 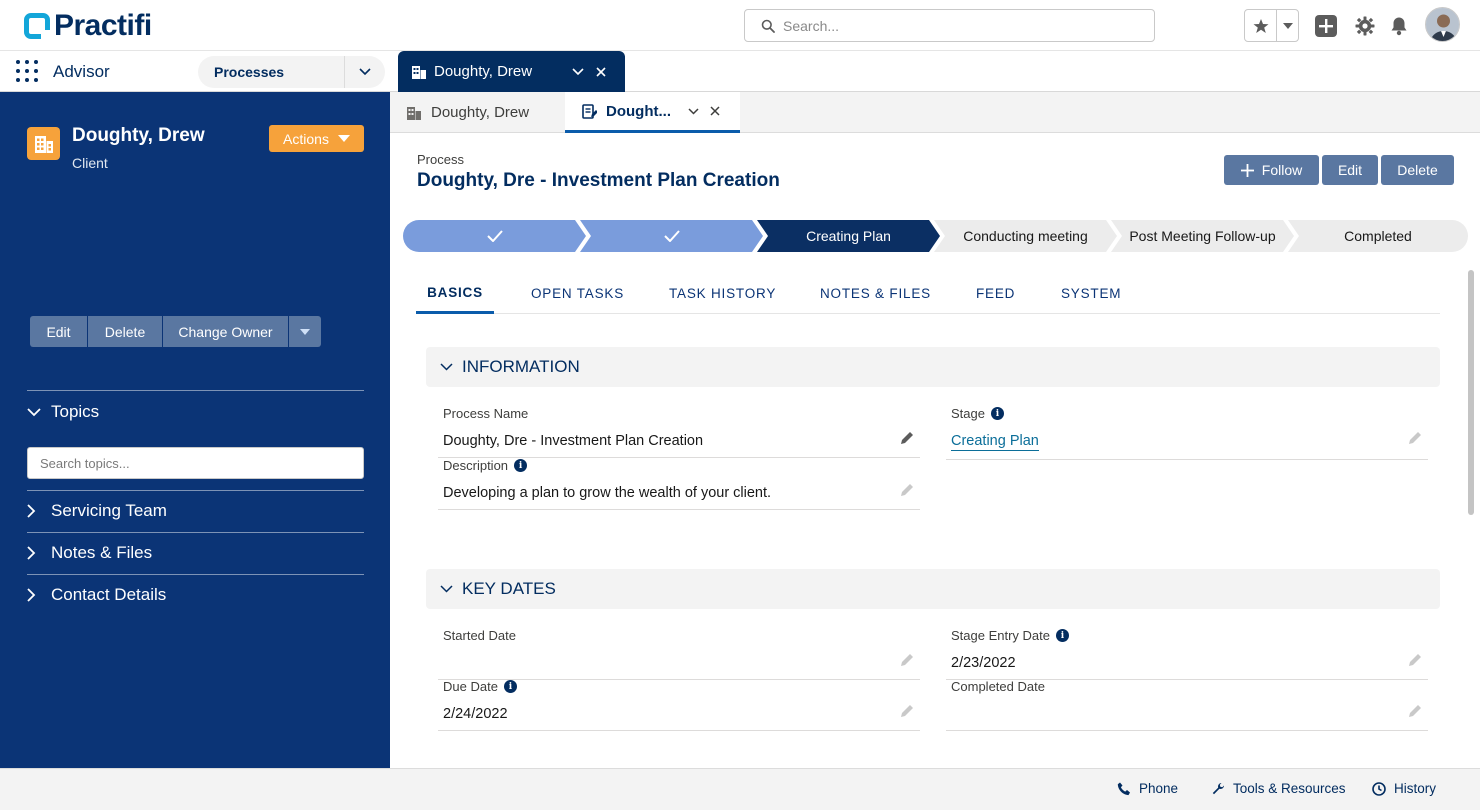 What do you see at coordinates (1350, 170) in the screenshot?
I see `record-edit-button: Edit` at bounding box center [1350, 170].